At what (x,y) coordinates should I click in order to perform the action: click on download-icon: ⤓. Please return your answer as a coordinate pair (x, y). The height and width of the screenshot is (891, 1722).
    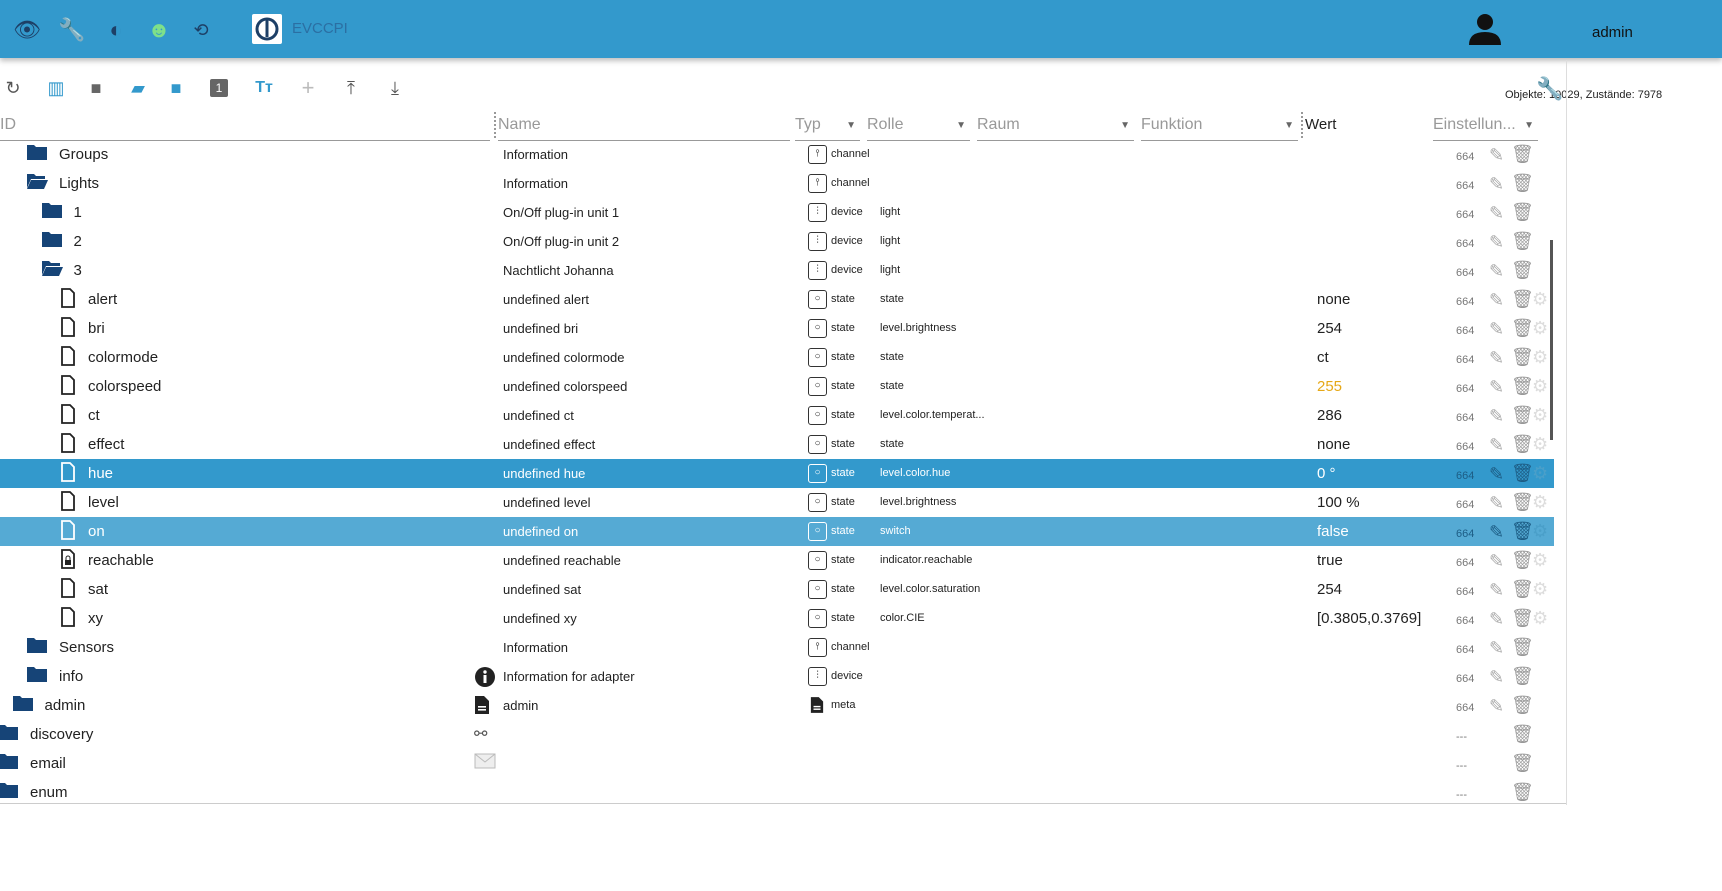
    Looking at the image, I should click on (395, 88).